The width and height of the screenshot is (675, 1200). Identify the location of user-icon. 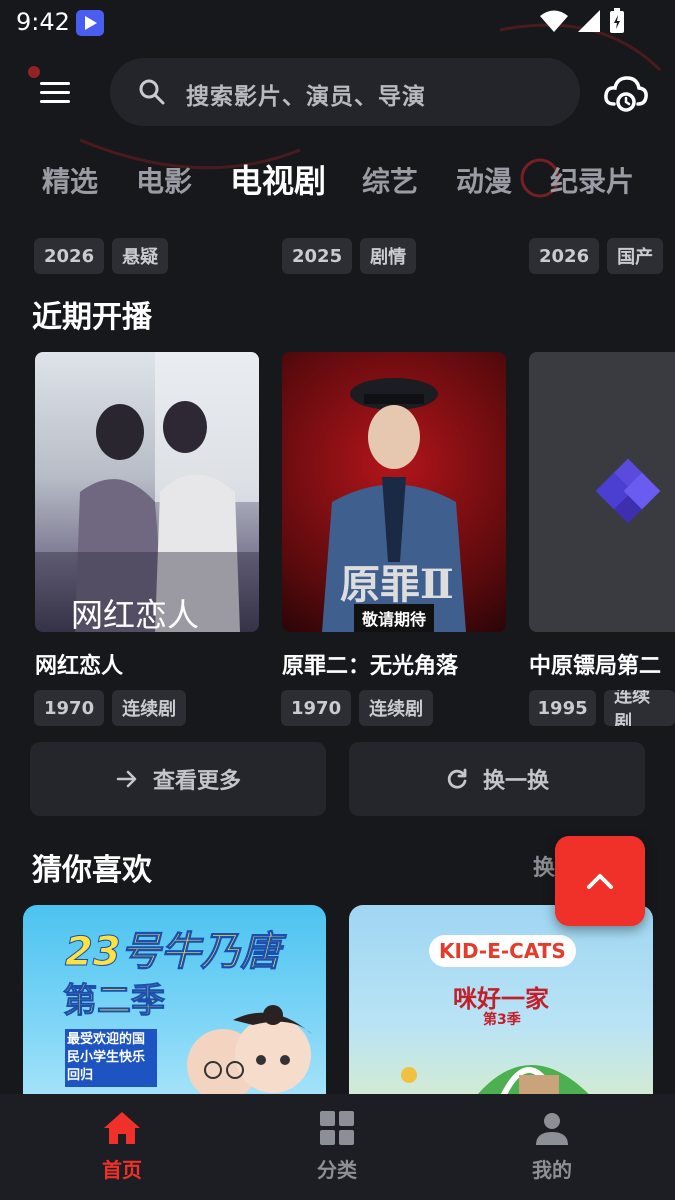
(552, 1129).